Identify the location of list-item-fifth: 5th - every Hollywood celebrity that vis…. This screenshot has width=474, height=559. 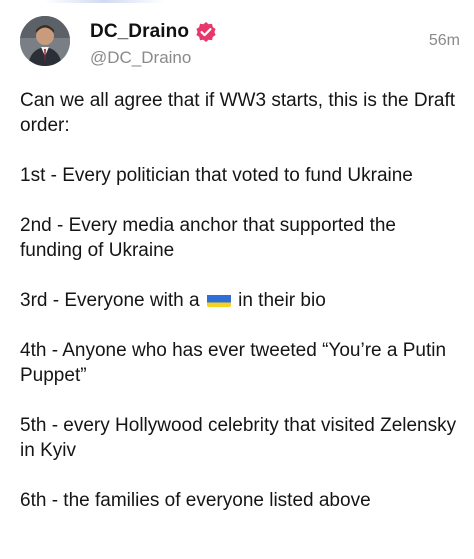
(238, 438).